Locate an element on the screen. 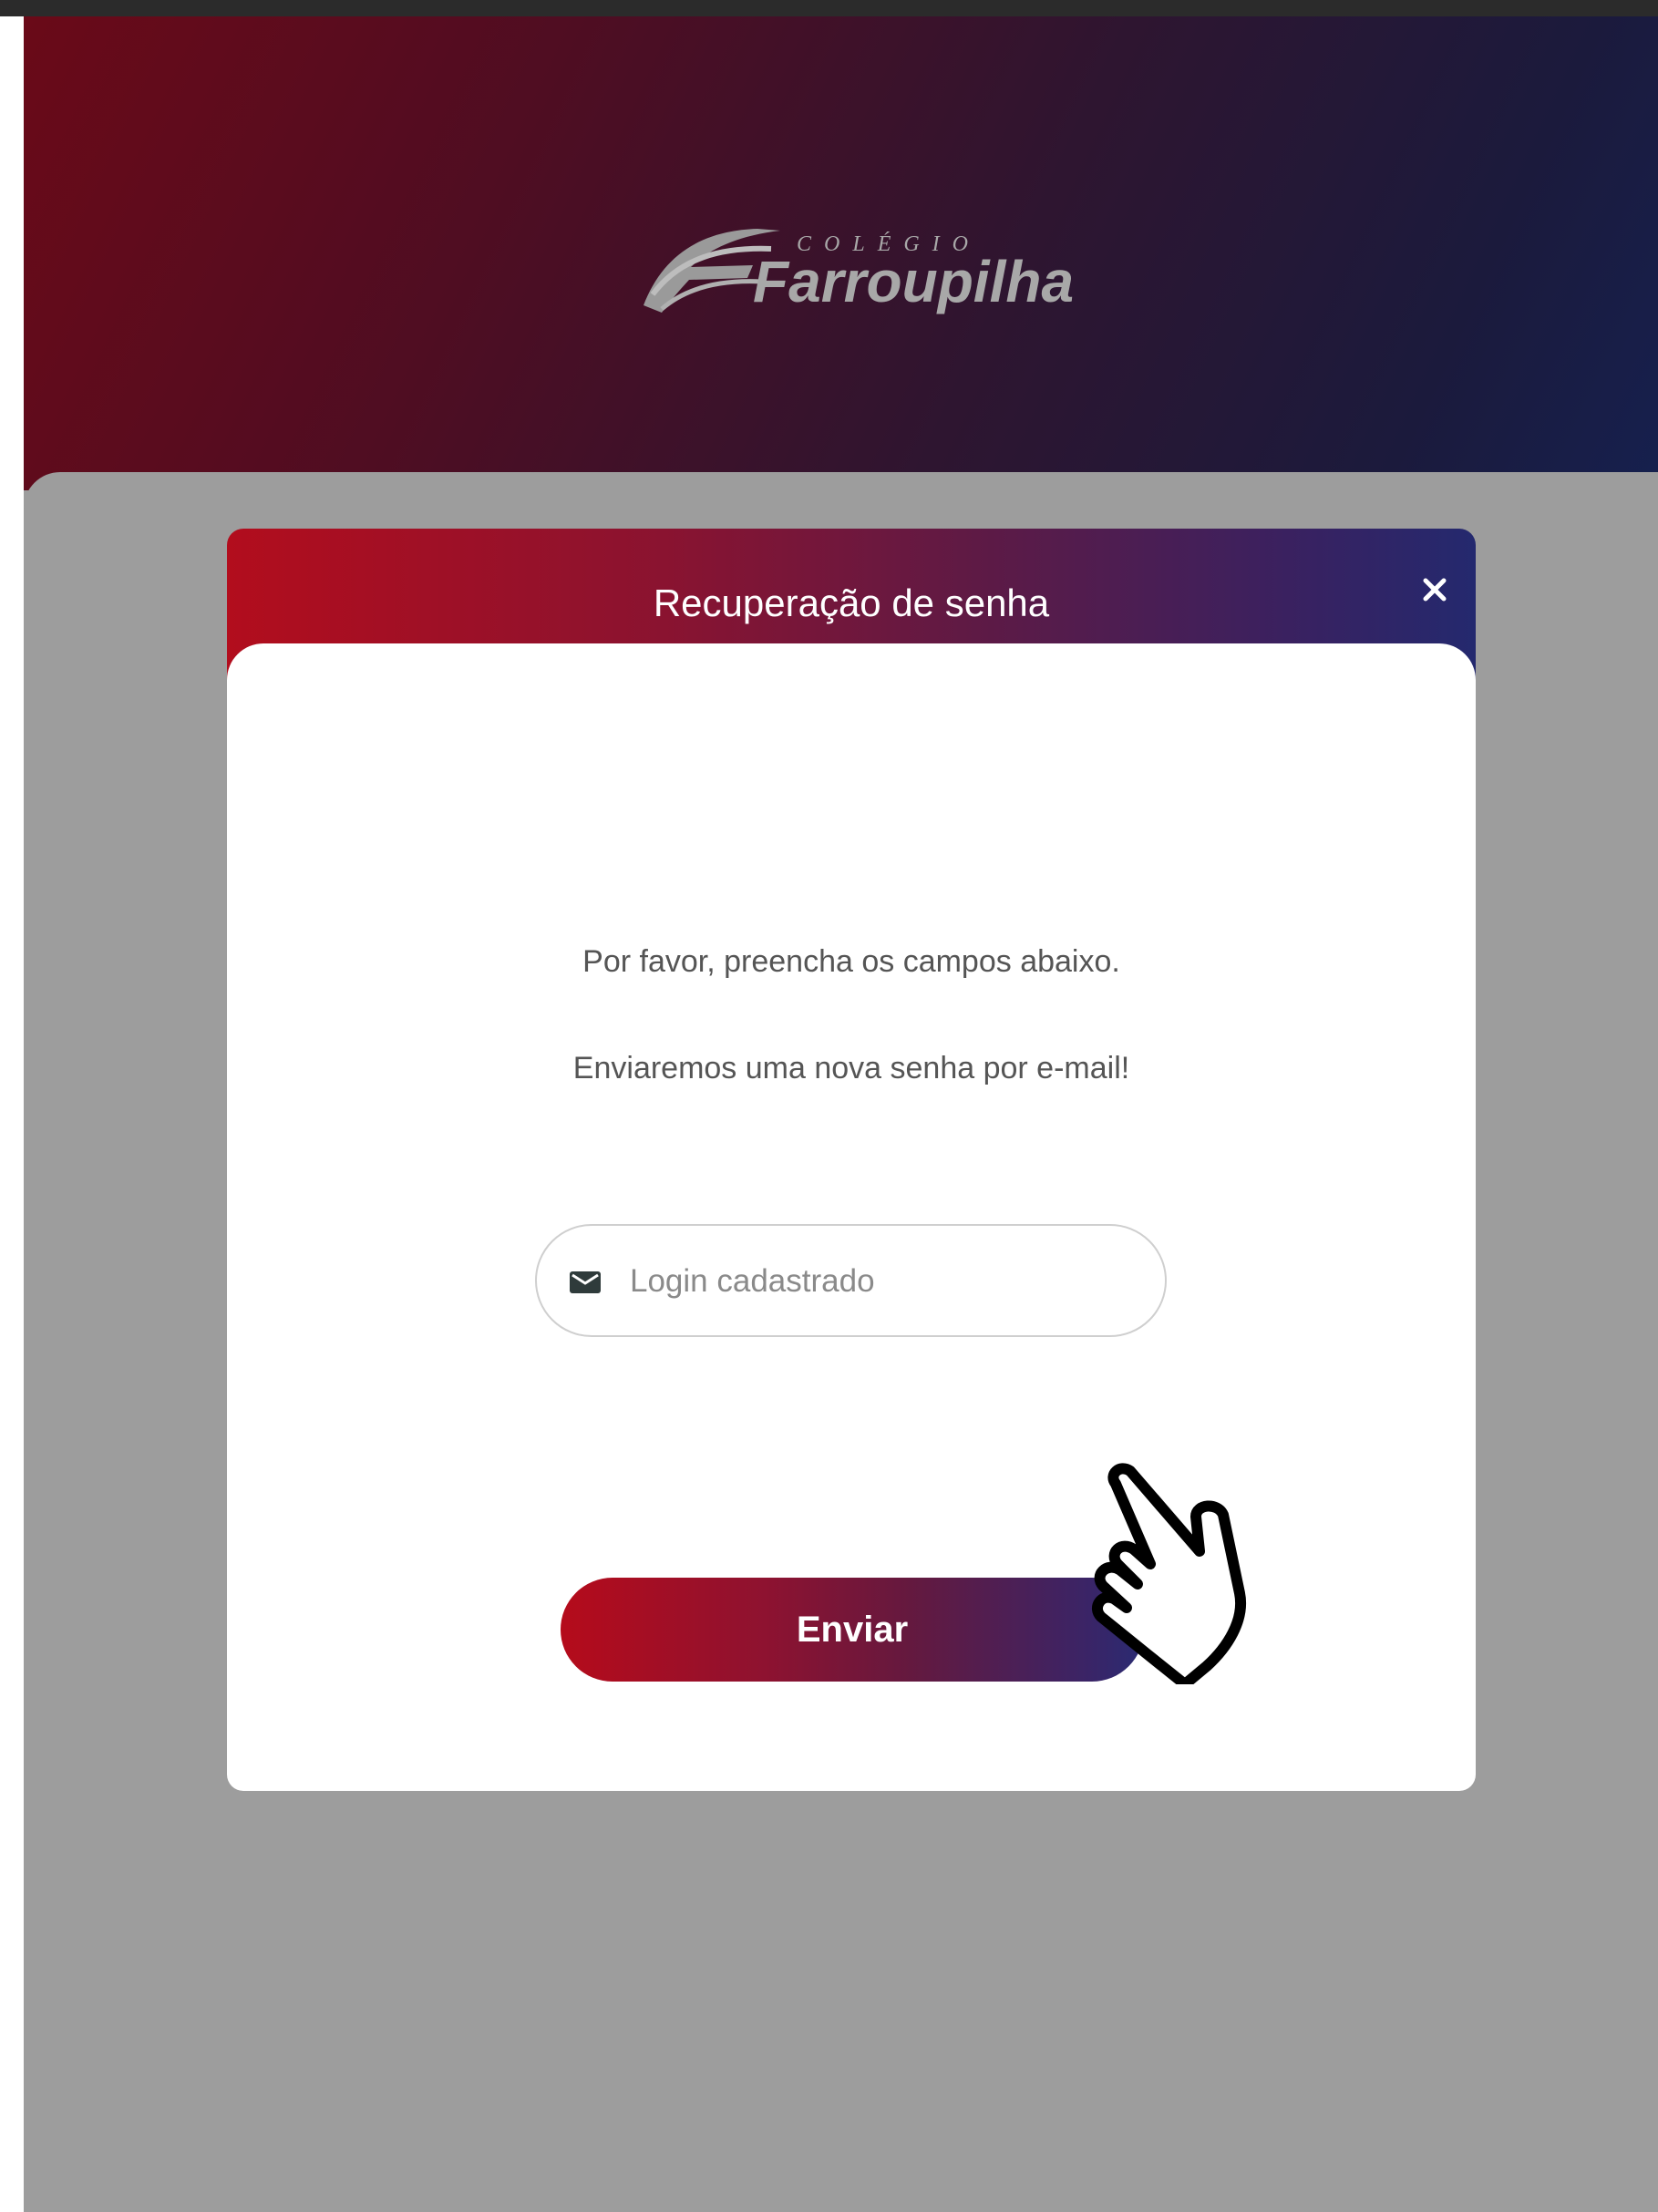 This screenshot has width=1658, height=2212. modal-title: Recuperação de senha is located at coordinates (851, 602).